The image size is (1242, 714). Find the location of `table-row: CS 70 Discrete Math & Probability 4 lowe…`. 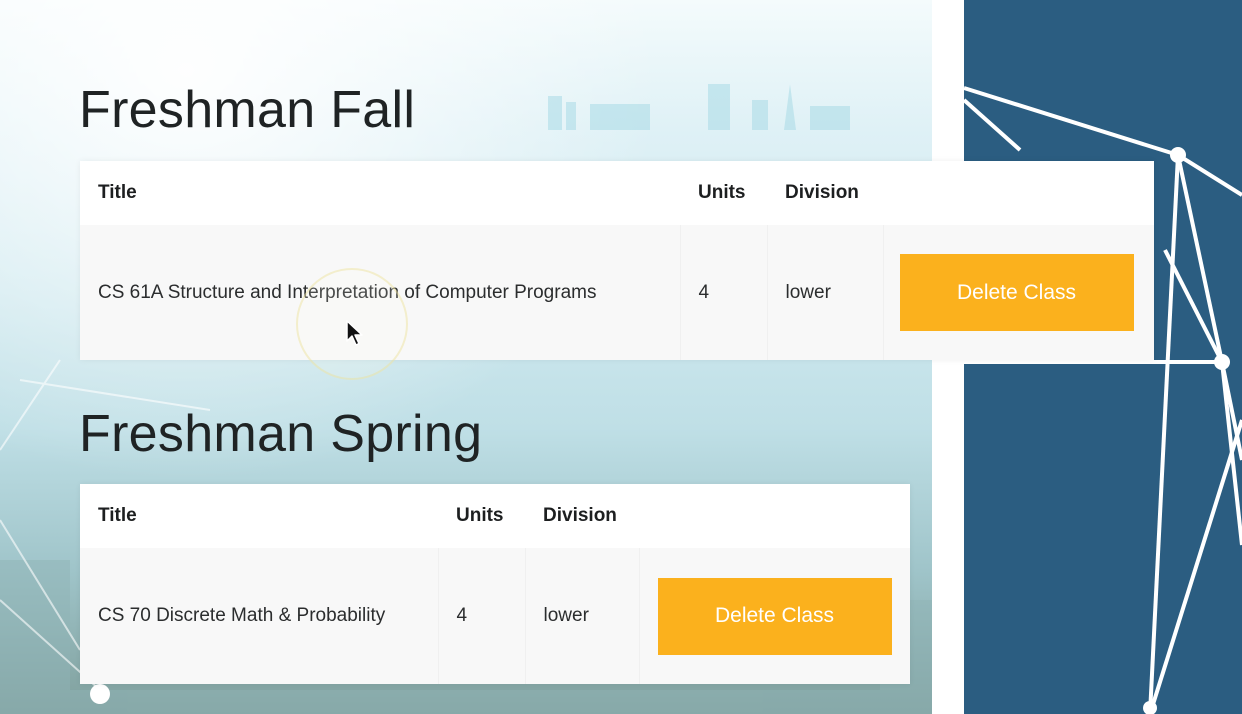

table-row: CS 70 Discrete Math & Probability 4 lowe… is located at coordinates (495, 616).